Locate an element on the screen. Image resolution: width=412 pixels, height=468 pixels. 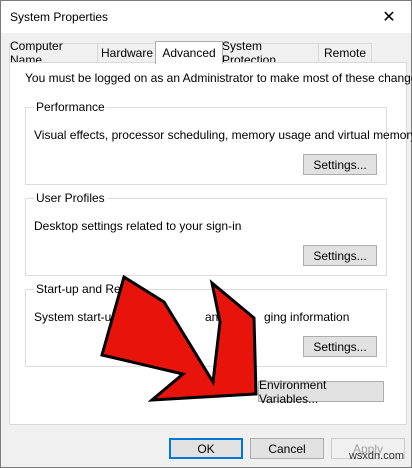
tab-computer-name: Computer Name is located at coordinates (53, 53).